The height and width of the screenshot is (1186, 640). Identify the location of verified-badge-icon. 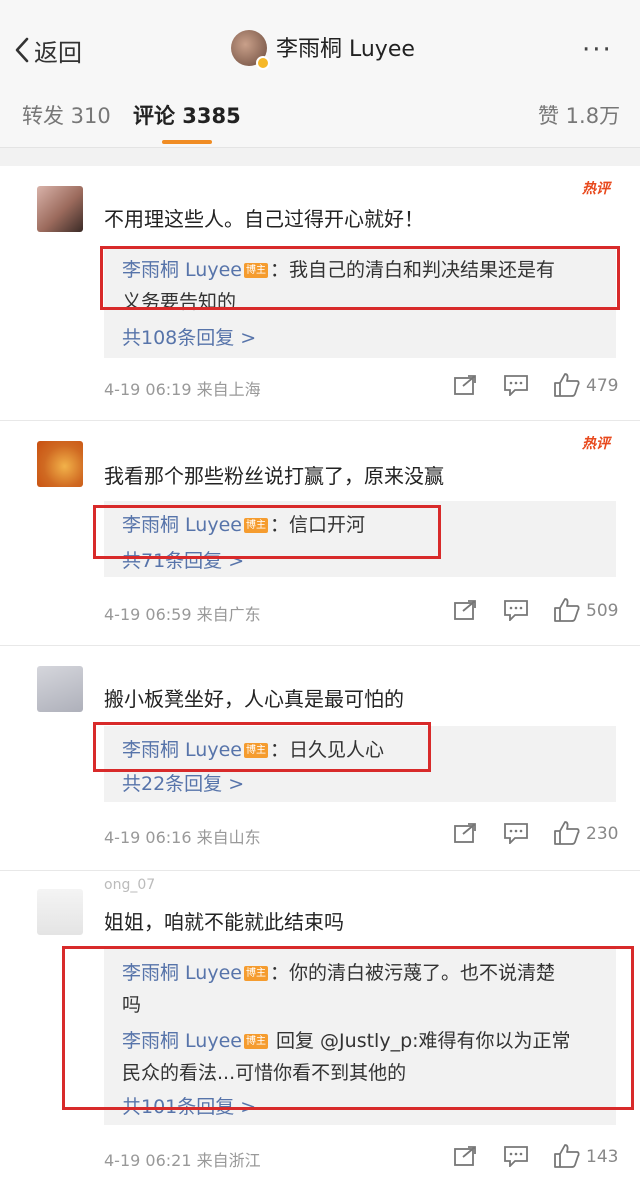
(263, 63).